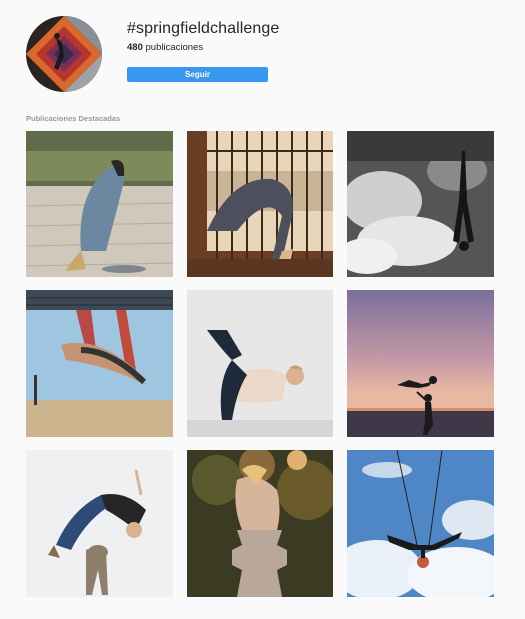 The image size is (525, 619). What do you see at coordinates (197, 74) in the screenshot?
I see `follow-button: Seguir` at bounding box center [197, 74].